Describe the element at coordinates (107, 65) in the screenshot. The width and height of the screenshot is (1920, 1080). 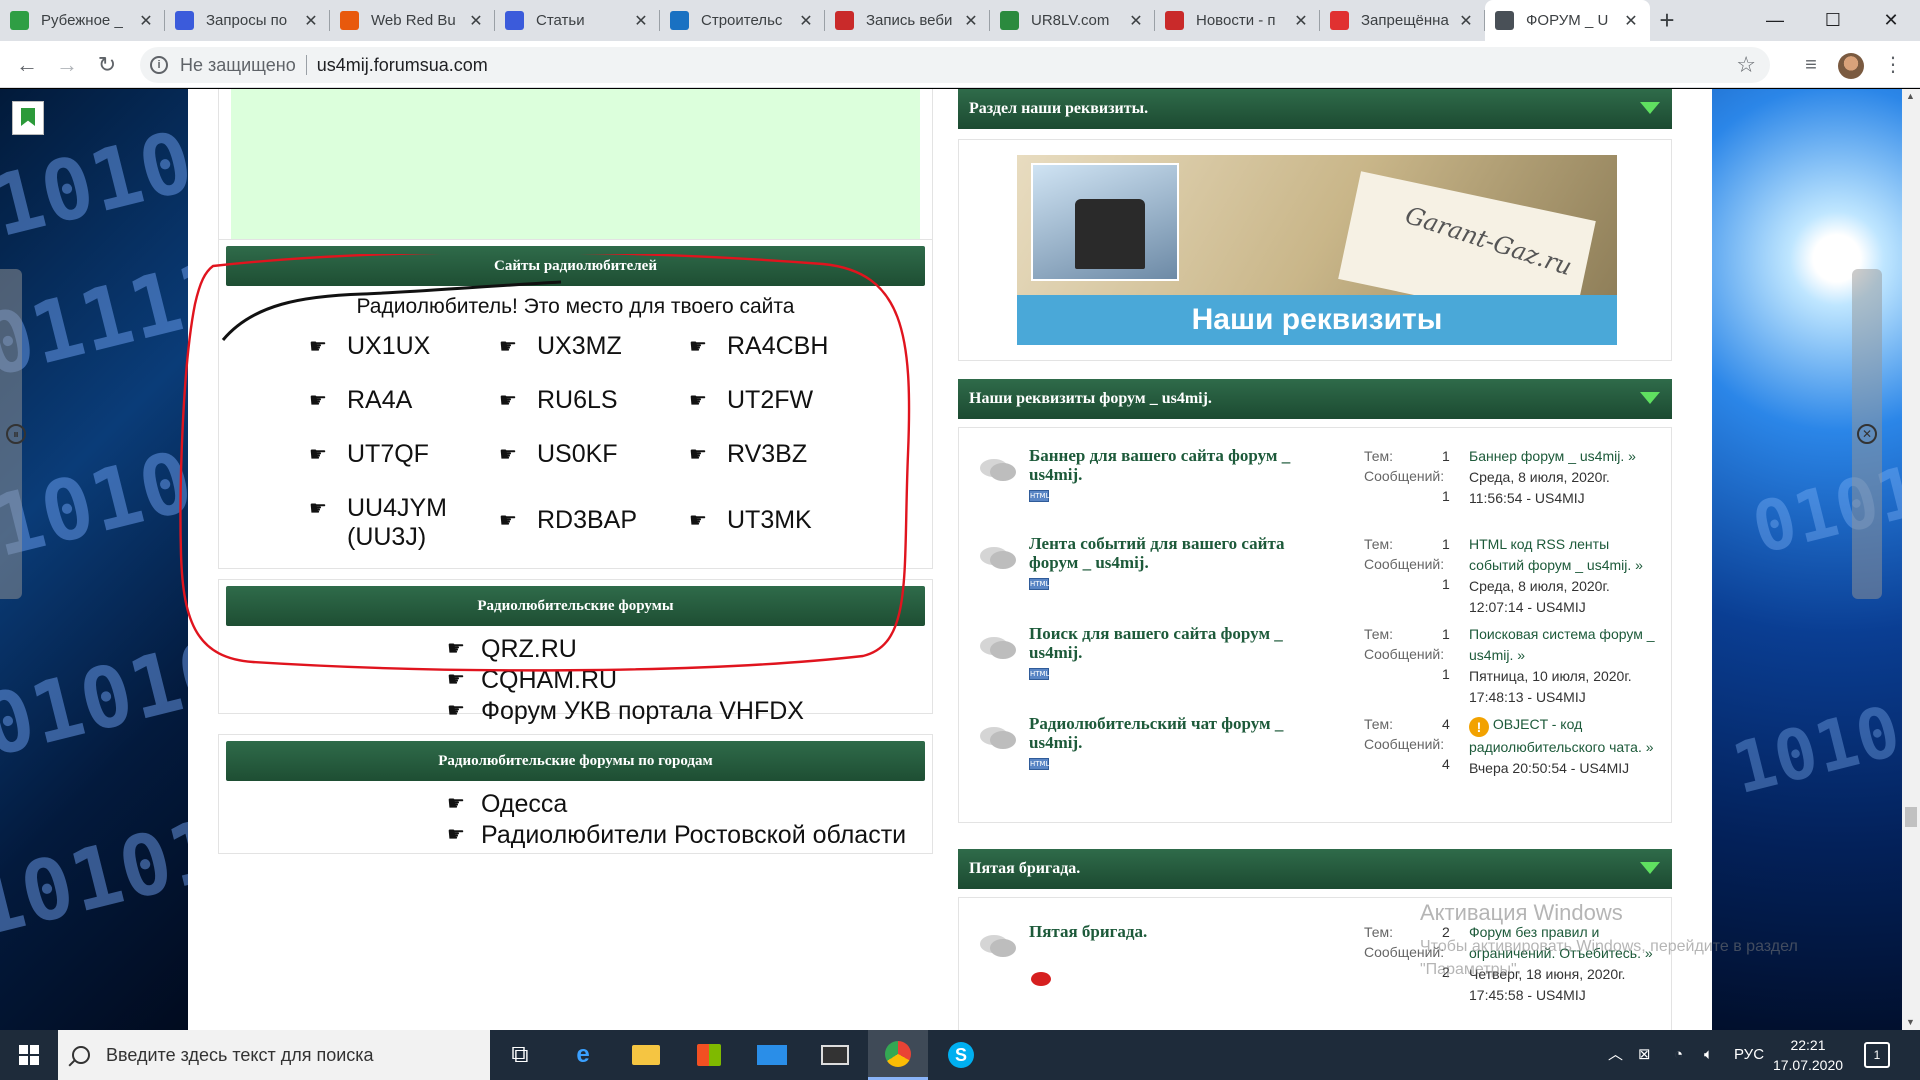
I see `reload-button: ↻` at that location.